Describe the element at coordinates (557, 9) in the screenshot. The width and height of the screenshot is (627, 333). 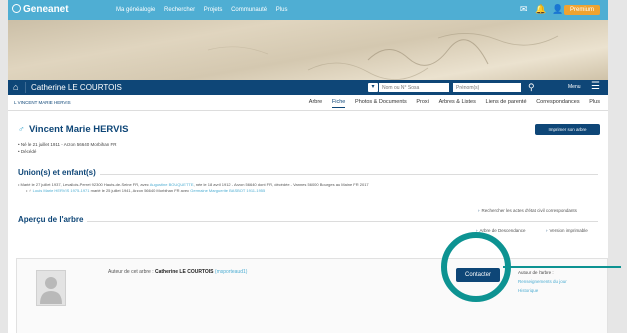
I see `user-icon: 👤` at that location.